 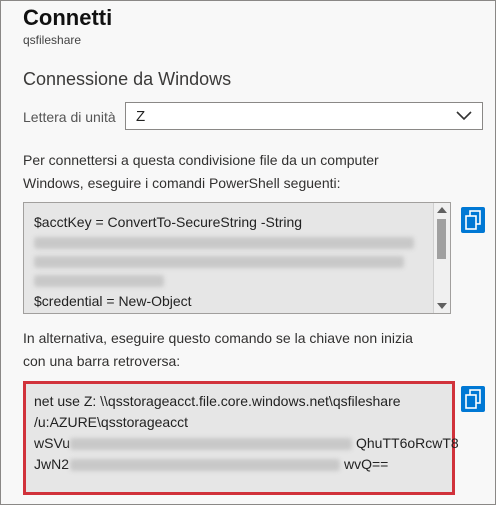 I want to click on copy-net-use-button, so click(x=473, y=399).